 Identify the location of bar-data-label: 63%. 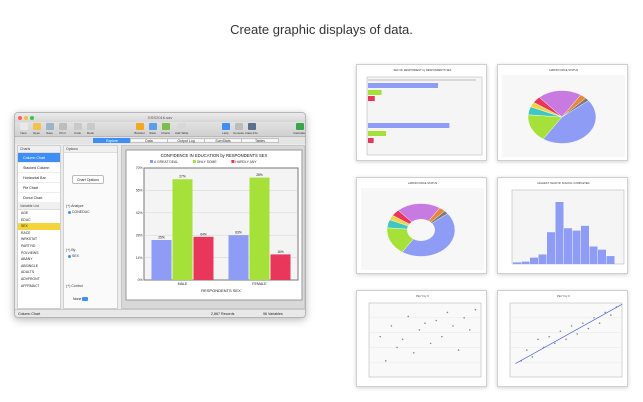
(238, 233).